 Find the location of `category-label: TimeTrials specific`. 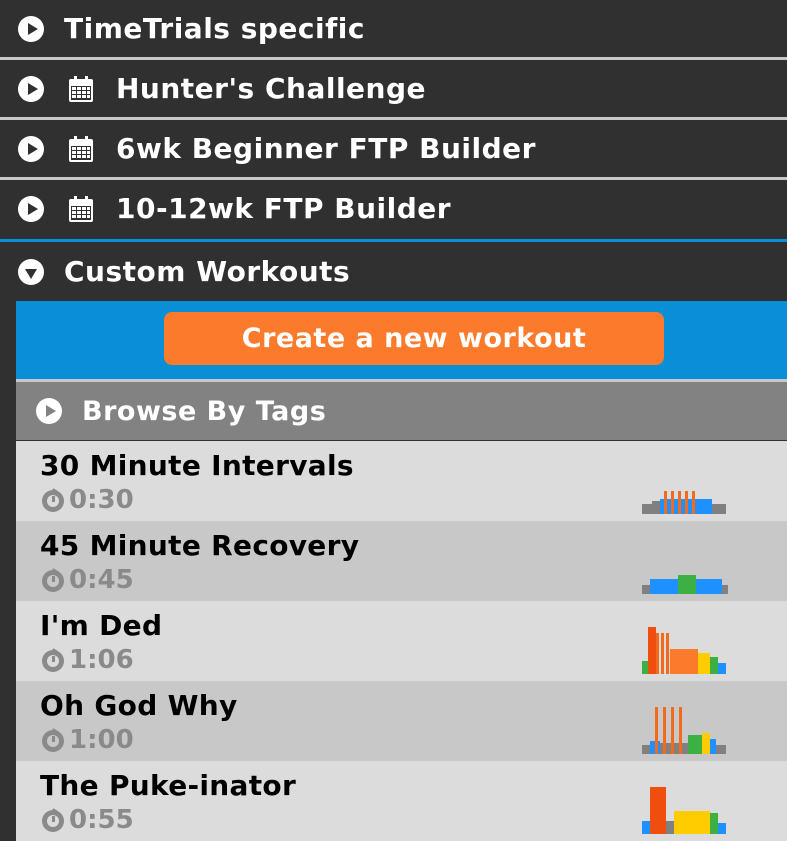

category-label: TimeTrials specific is located at coordinates (214, 28).